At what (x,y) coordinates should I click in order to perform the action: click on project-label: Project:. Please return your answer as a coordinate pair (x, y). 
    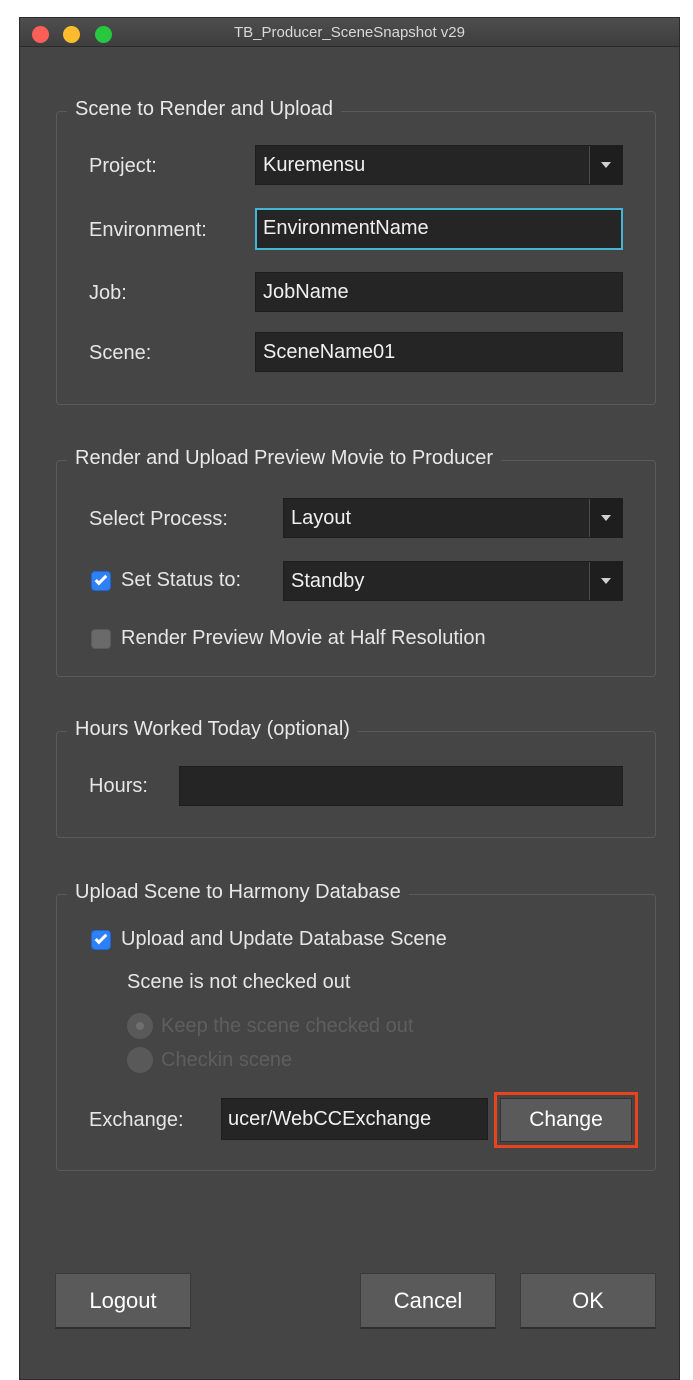
    Looking at the image, I should click on (123, 166).